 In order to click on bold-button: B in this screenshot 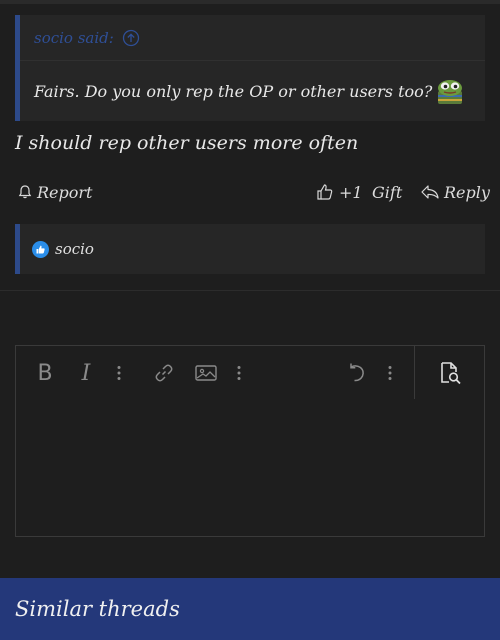, I will do `click(45, 373)`.